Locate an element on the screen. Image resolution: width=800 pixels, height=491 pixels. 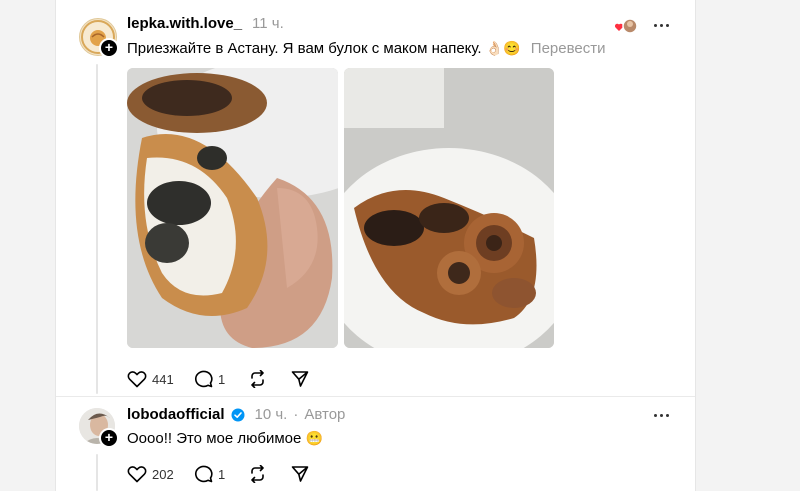
username: lobodaofficial is located at coordinates (176, 414).